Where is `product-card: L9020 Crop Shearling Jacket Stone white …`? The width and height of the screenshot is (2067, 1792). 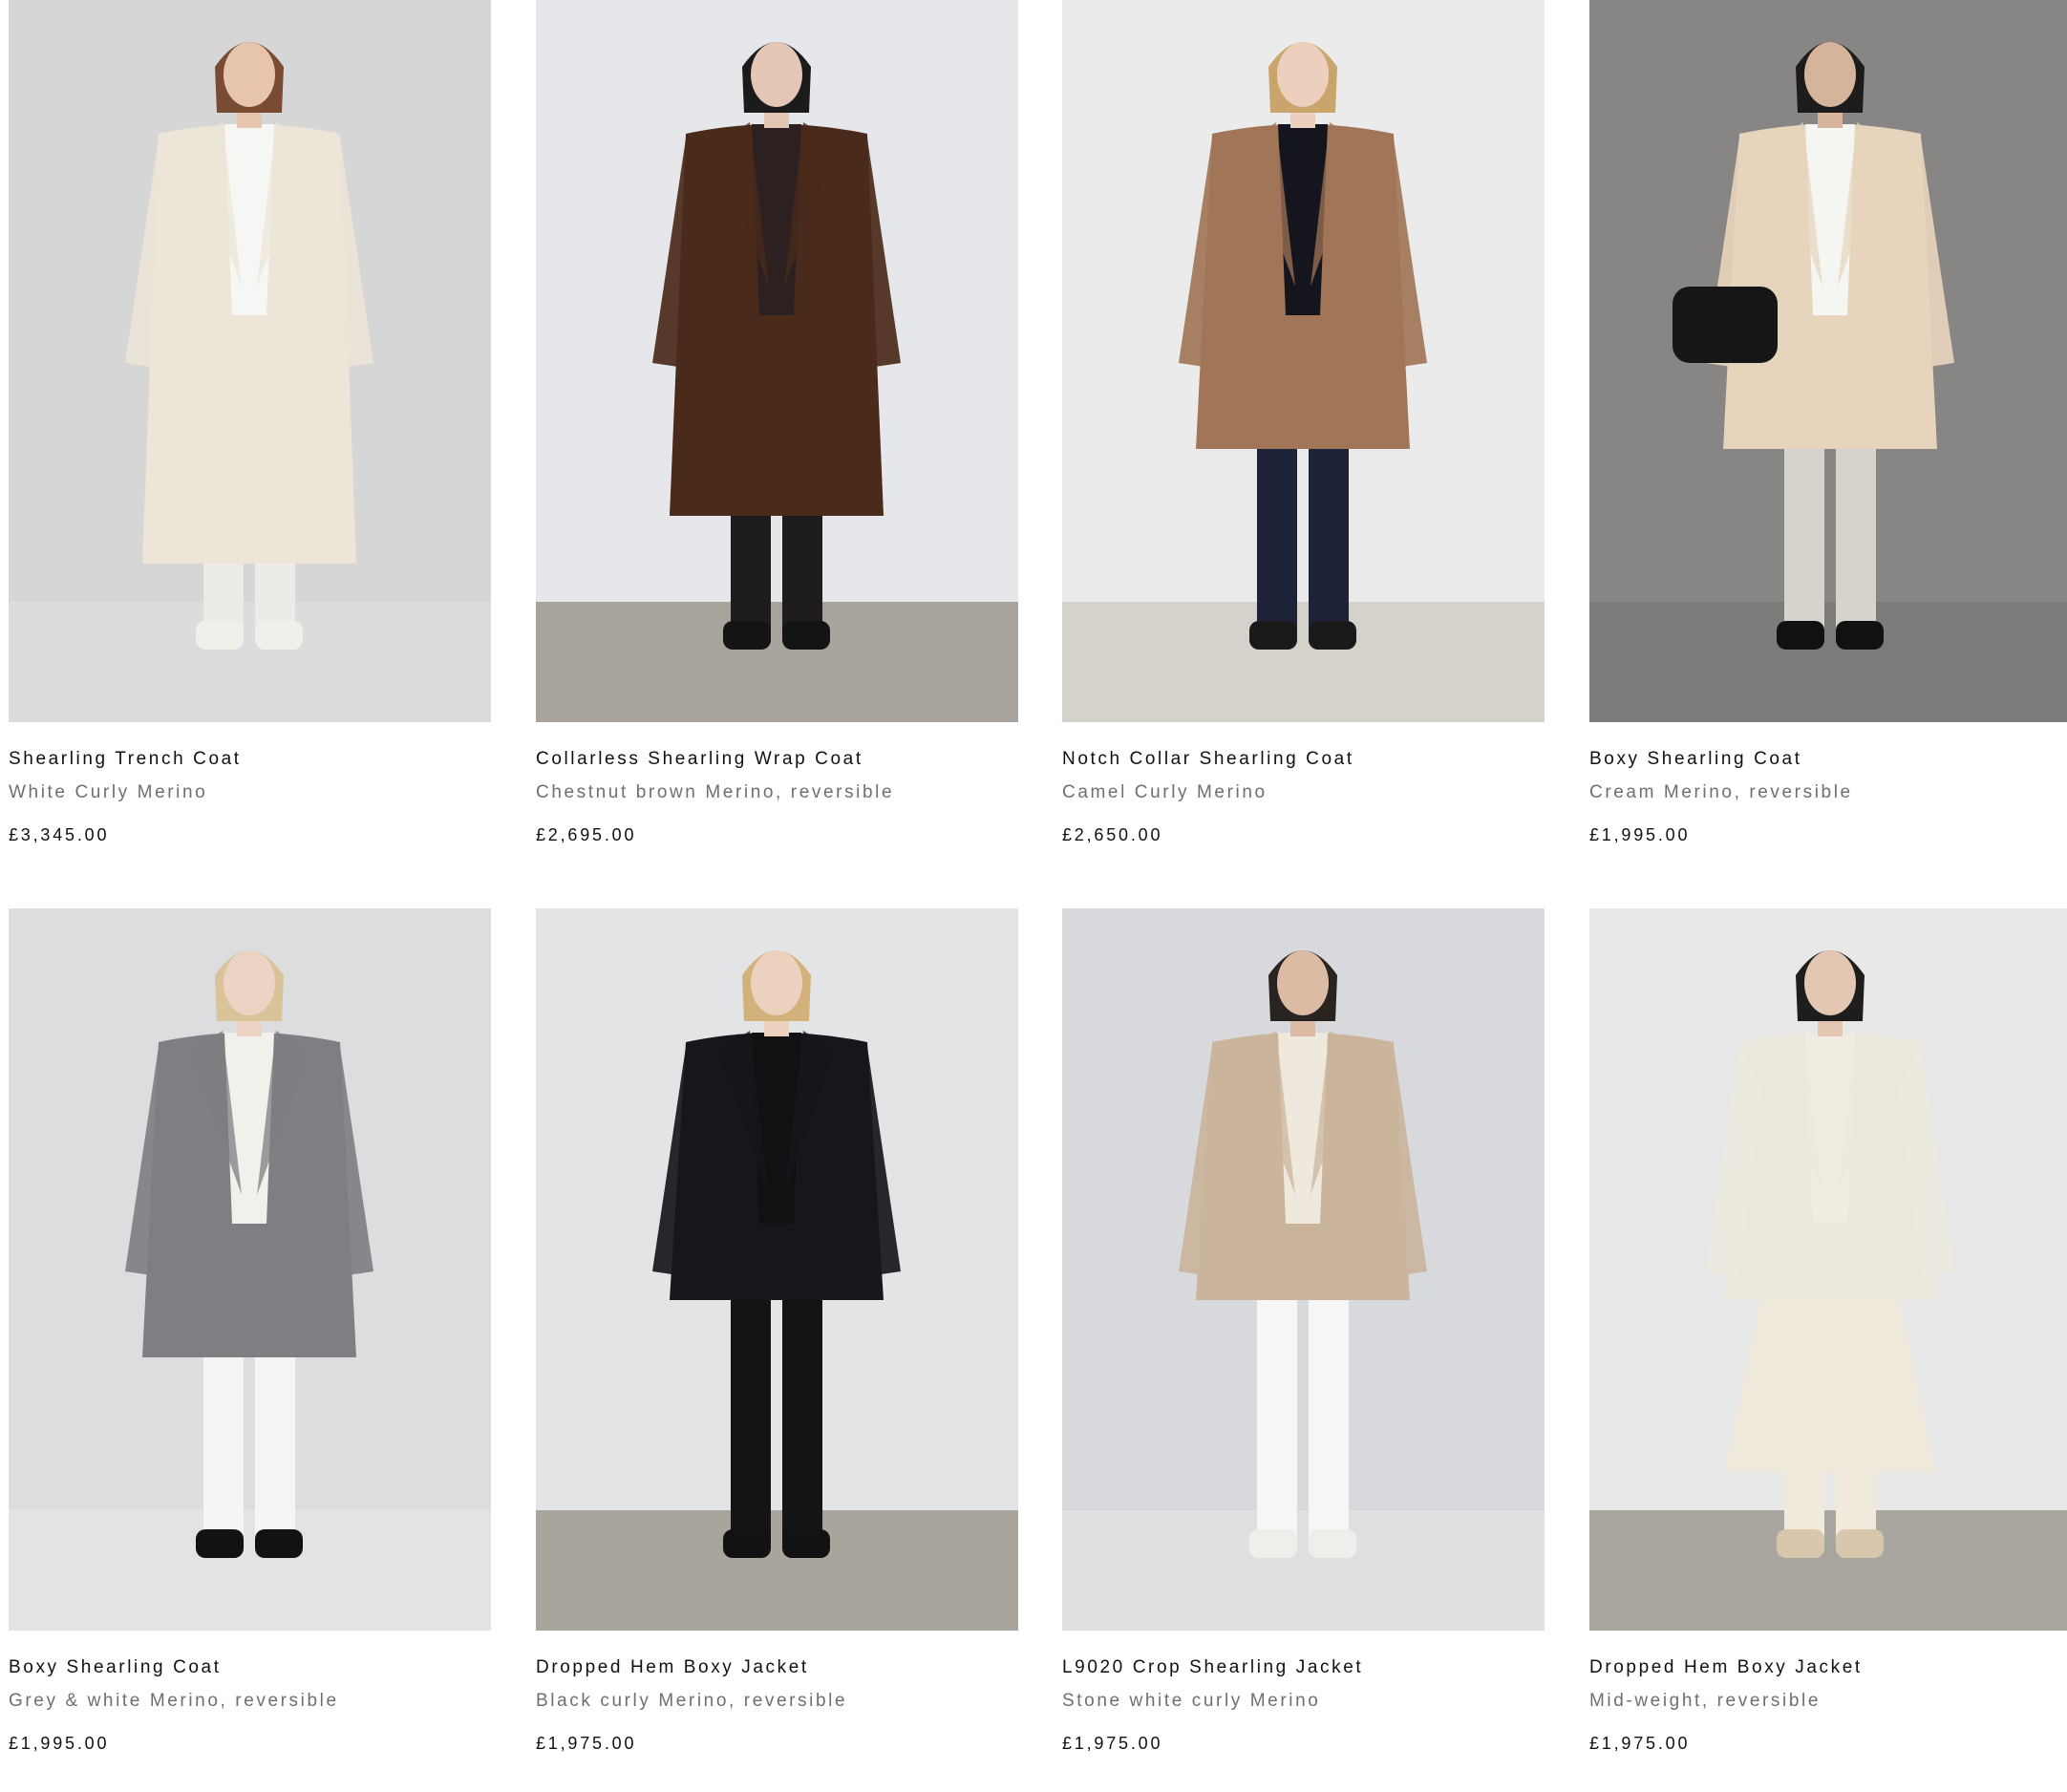
product-card: L9020 Crop Shearling Jacket Stone white … is located at coordinates (1303, 1330).